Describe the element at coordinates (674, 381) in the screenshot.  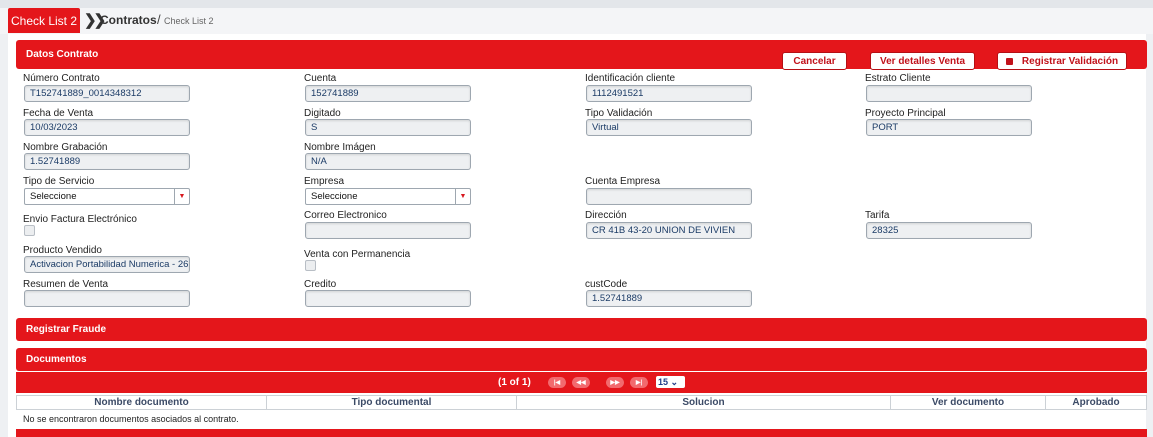
I see `chevron-down-icon: ⌄` at that location.